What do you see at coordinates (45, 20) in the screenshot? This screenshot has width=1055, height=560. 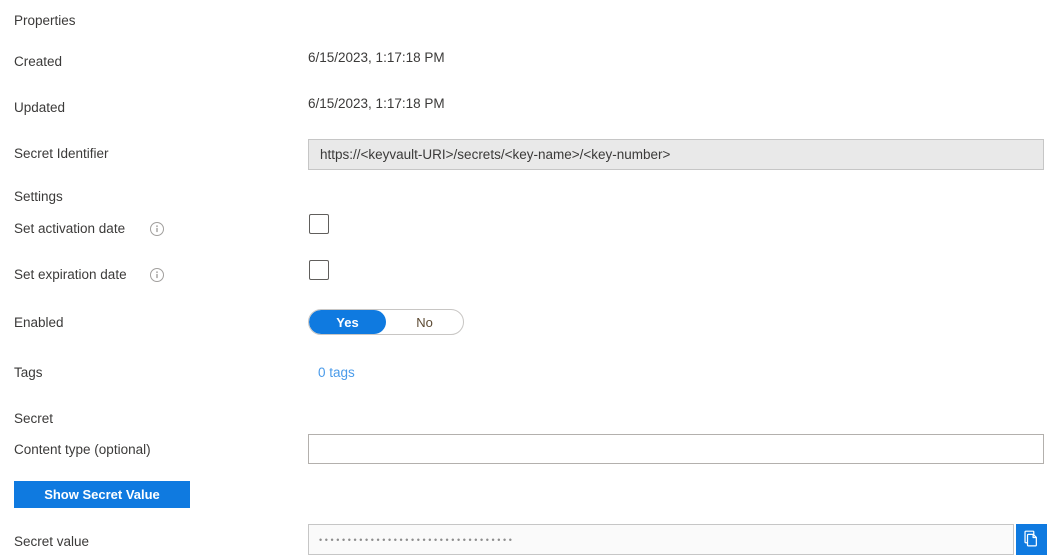 I see `properties-section-header: Properties` at bounding box center [45, 20].